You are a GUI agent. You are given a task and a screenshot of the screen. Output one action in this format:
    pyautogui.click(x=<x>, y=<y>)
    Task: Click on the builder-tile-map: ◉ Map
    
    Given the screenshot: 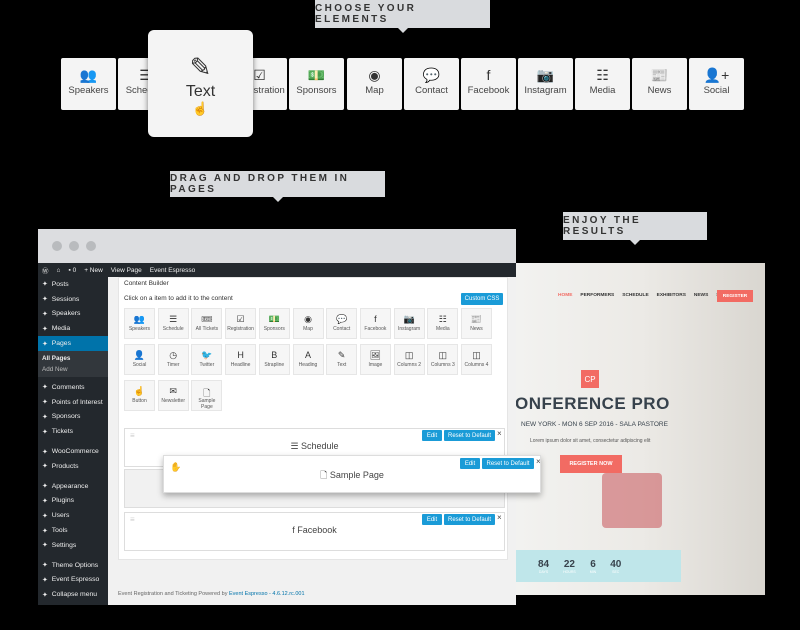 What is the action you would take?
    pyautogui.click(x=308, y=323)
    